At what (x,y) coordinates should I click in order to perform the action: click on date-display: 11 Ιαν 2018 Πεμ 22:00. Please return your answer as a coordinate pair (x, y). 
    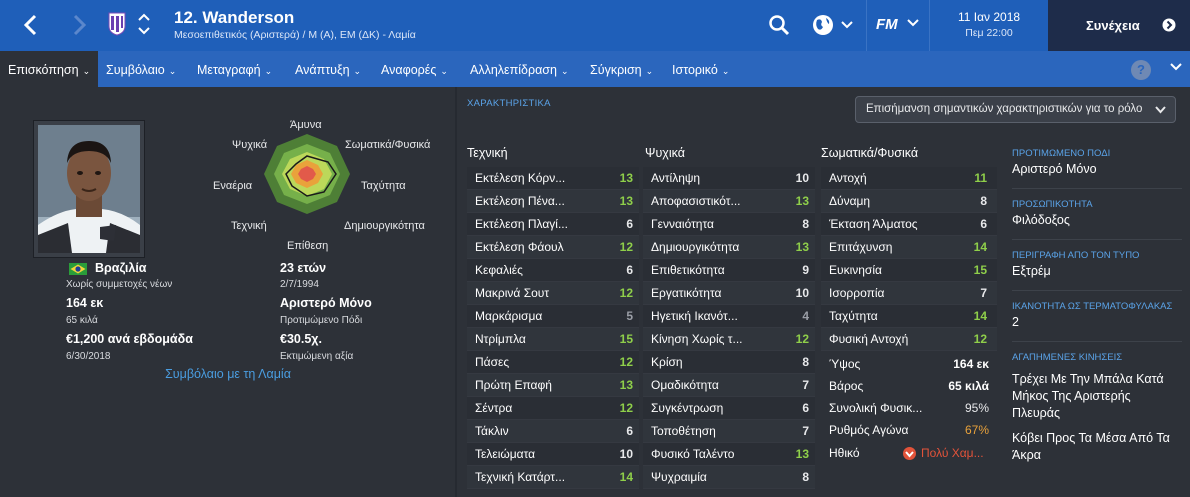
    Looking at the image, I should click on (989, 25).